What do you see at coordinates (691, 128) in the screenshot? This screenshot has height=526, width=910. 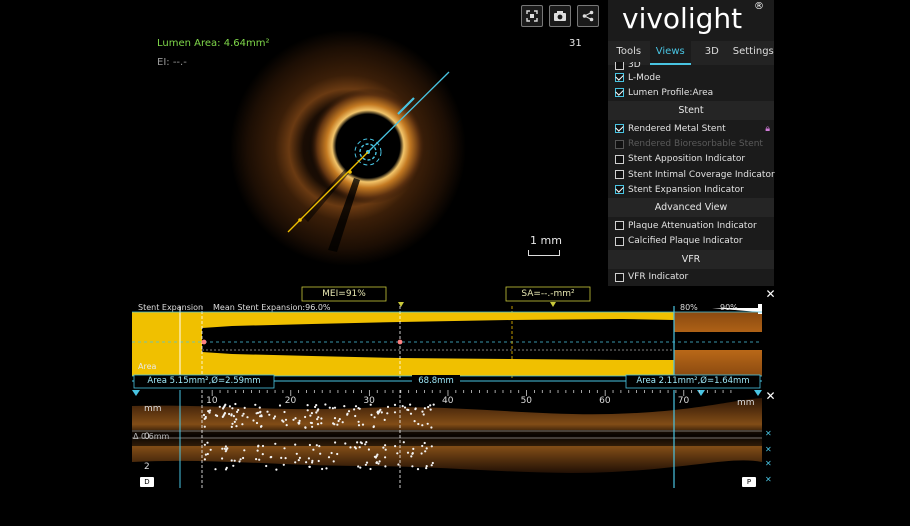 I see `option-rendered-metal-stent: Rendered Metal Stent 🔒︎` at bounding box center [691, 128].